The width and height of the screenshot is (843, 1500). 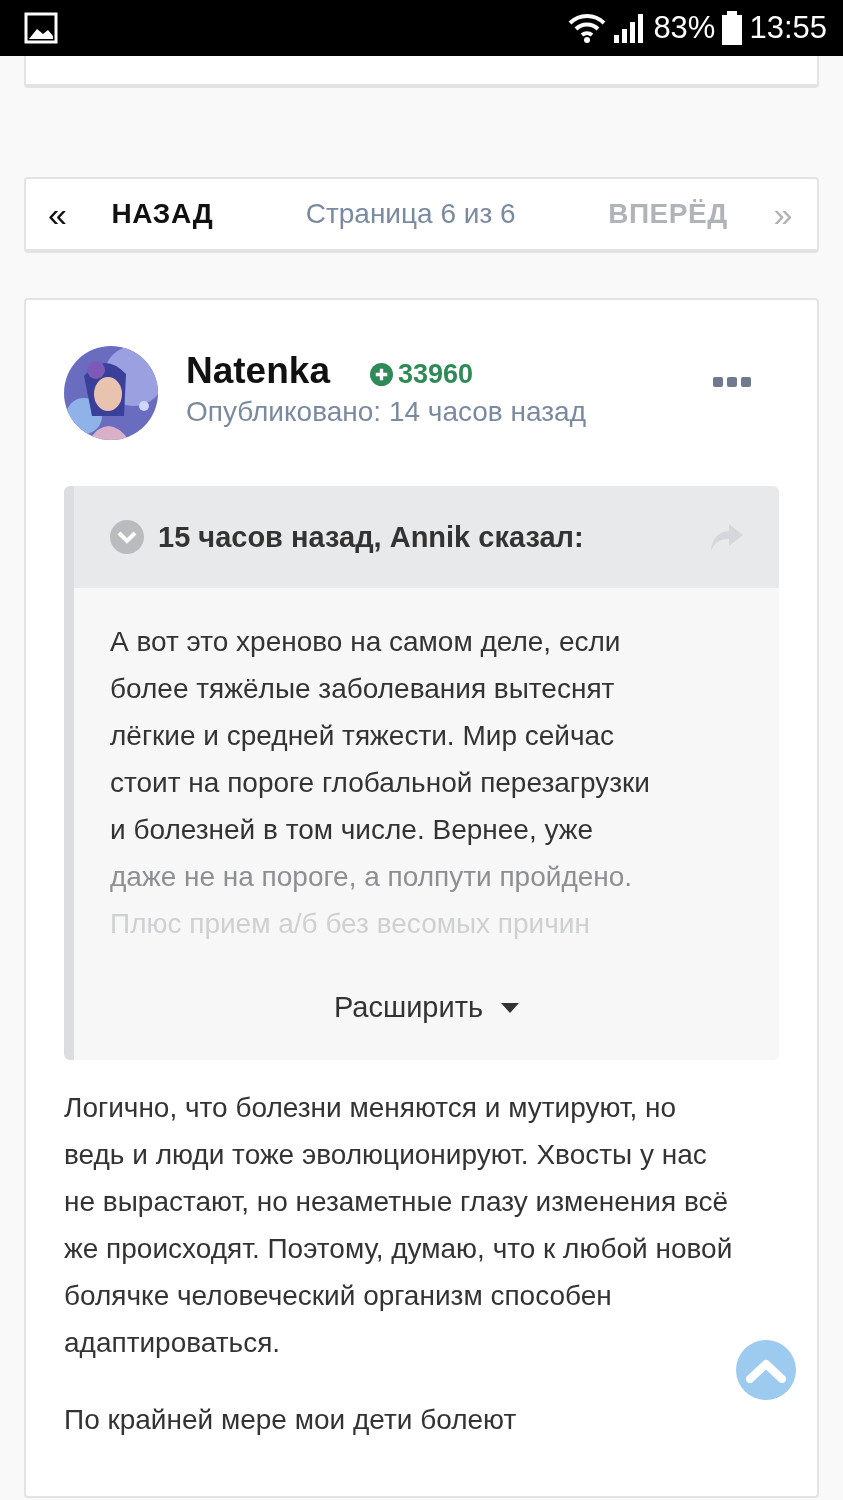 I want to click on publish-time: Опубликовано: 14 часов назад, so click(x=386, y=412).